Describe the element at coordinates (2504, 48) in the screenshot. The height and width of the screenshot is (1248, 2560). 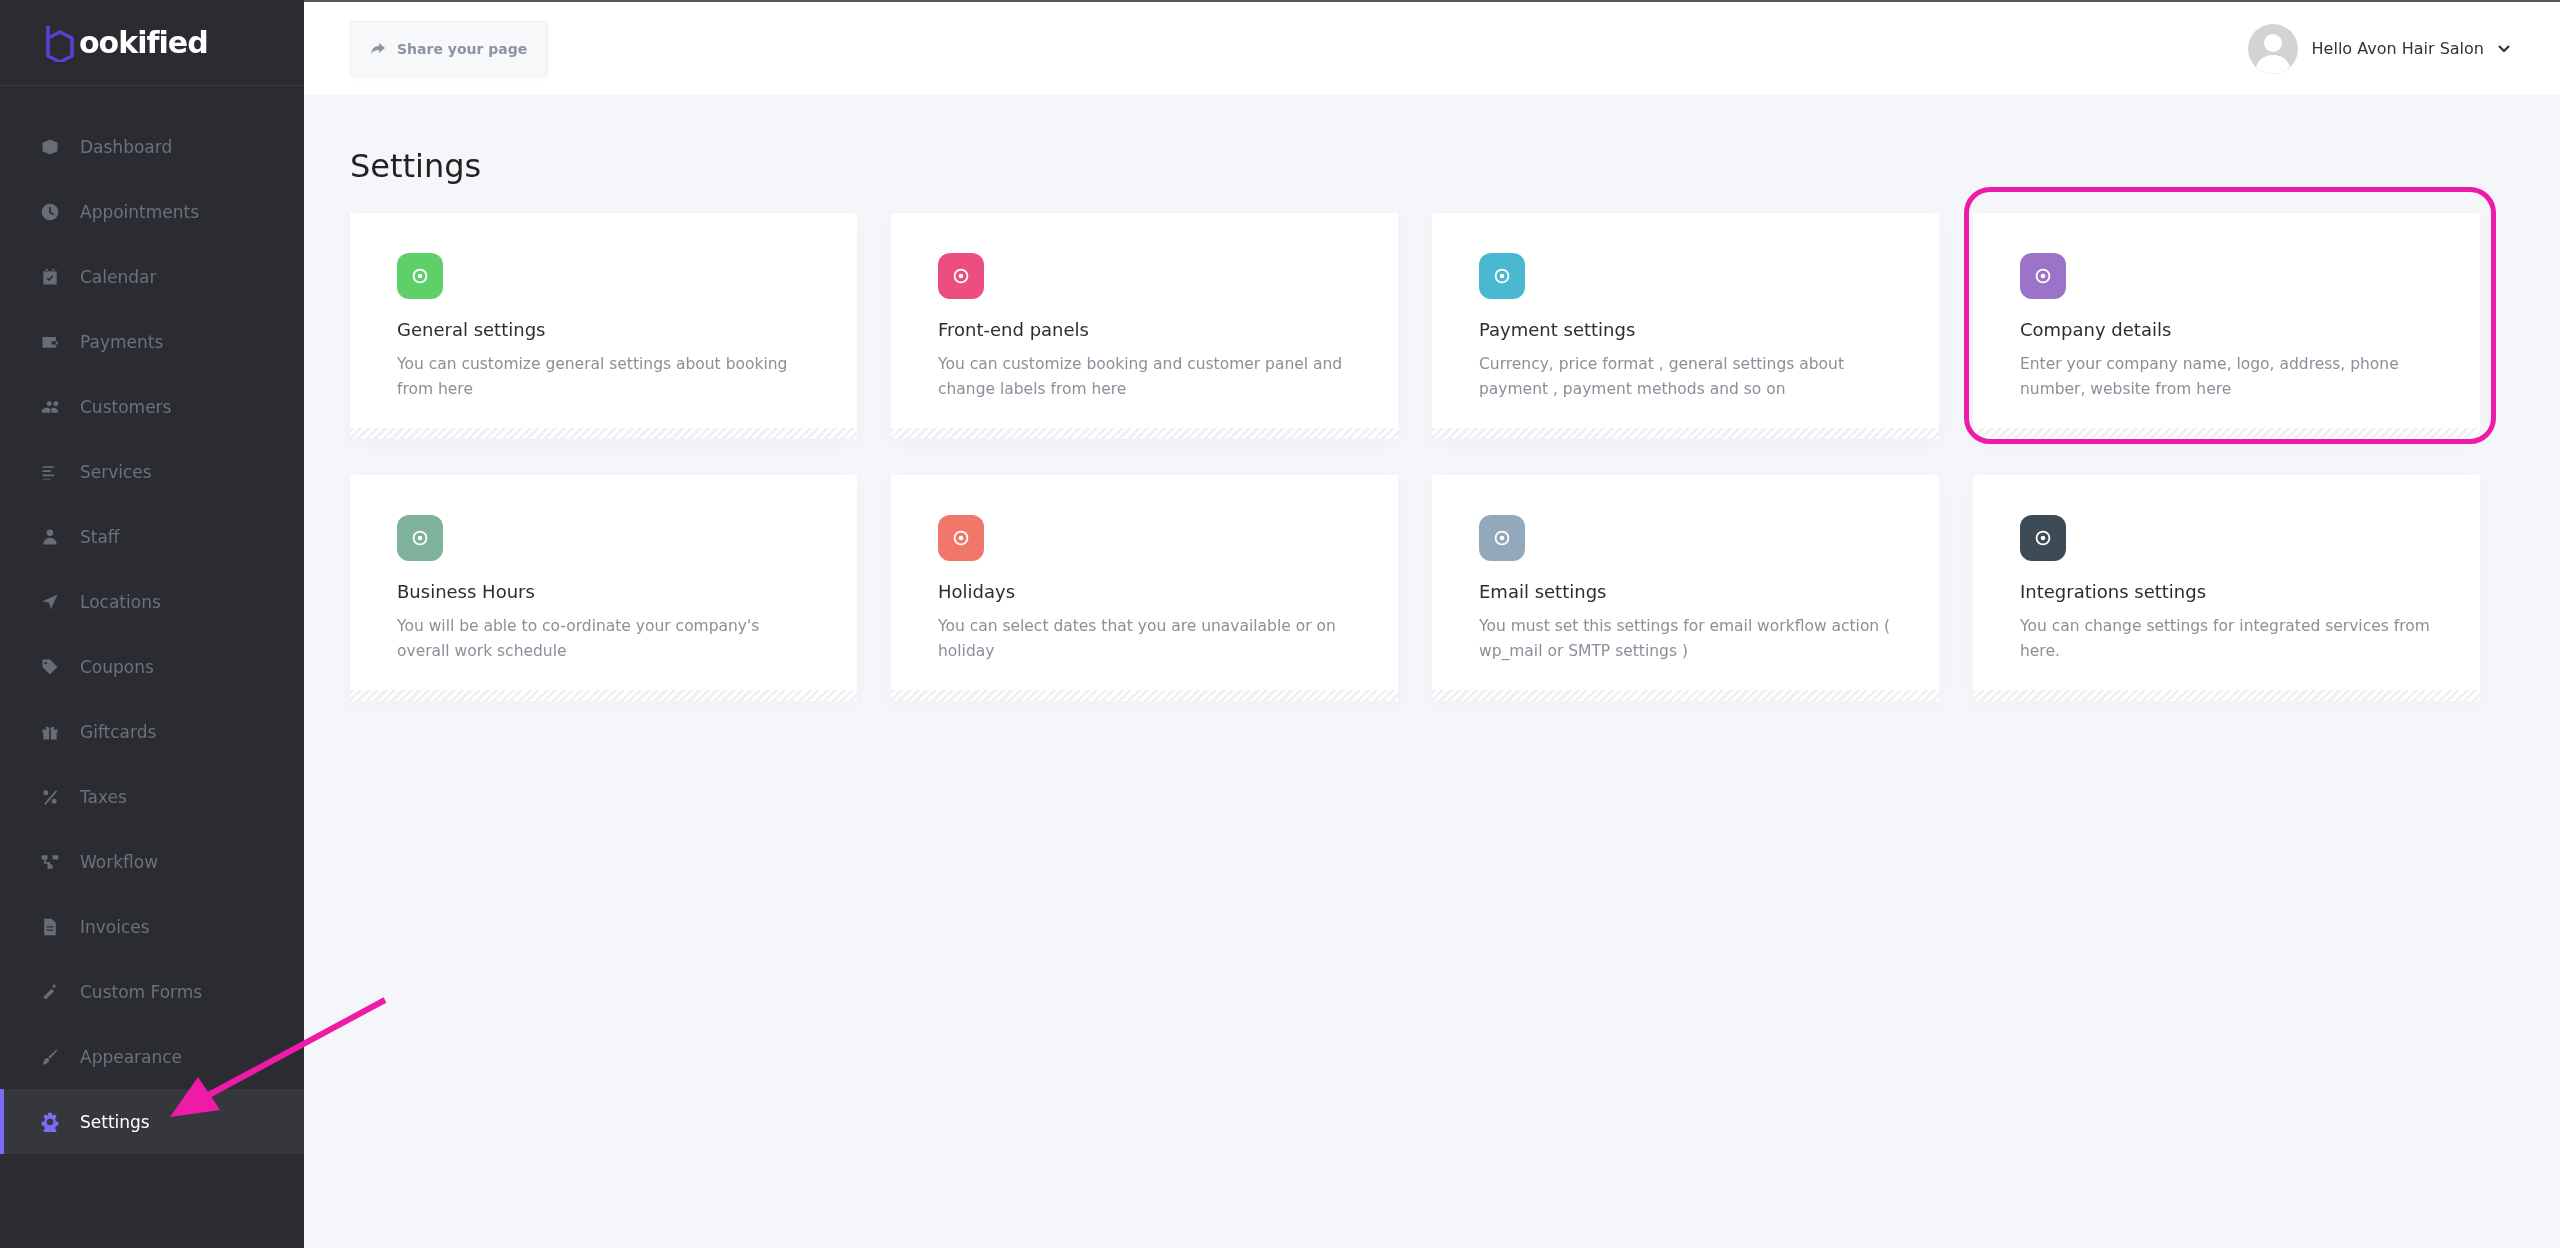
I see `chevron-down-icon` at that location.